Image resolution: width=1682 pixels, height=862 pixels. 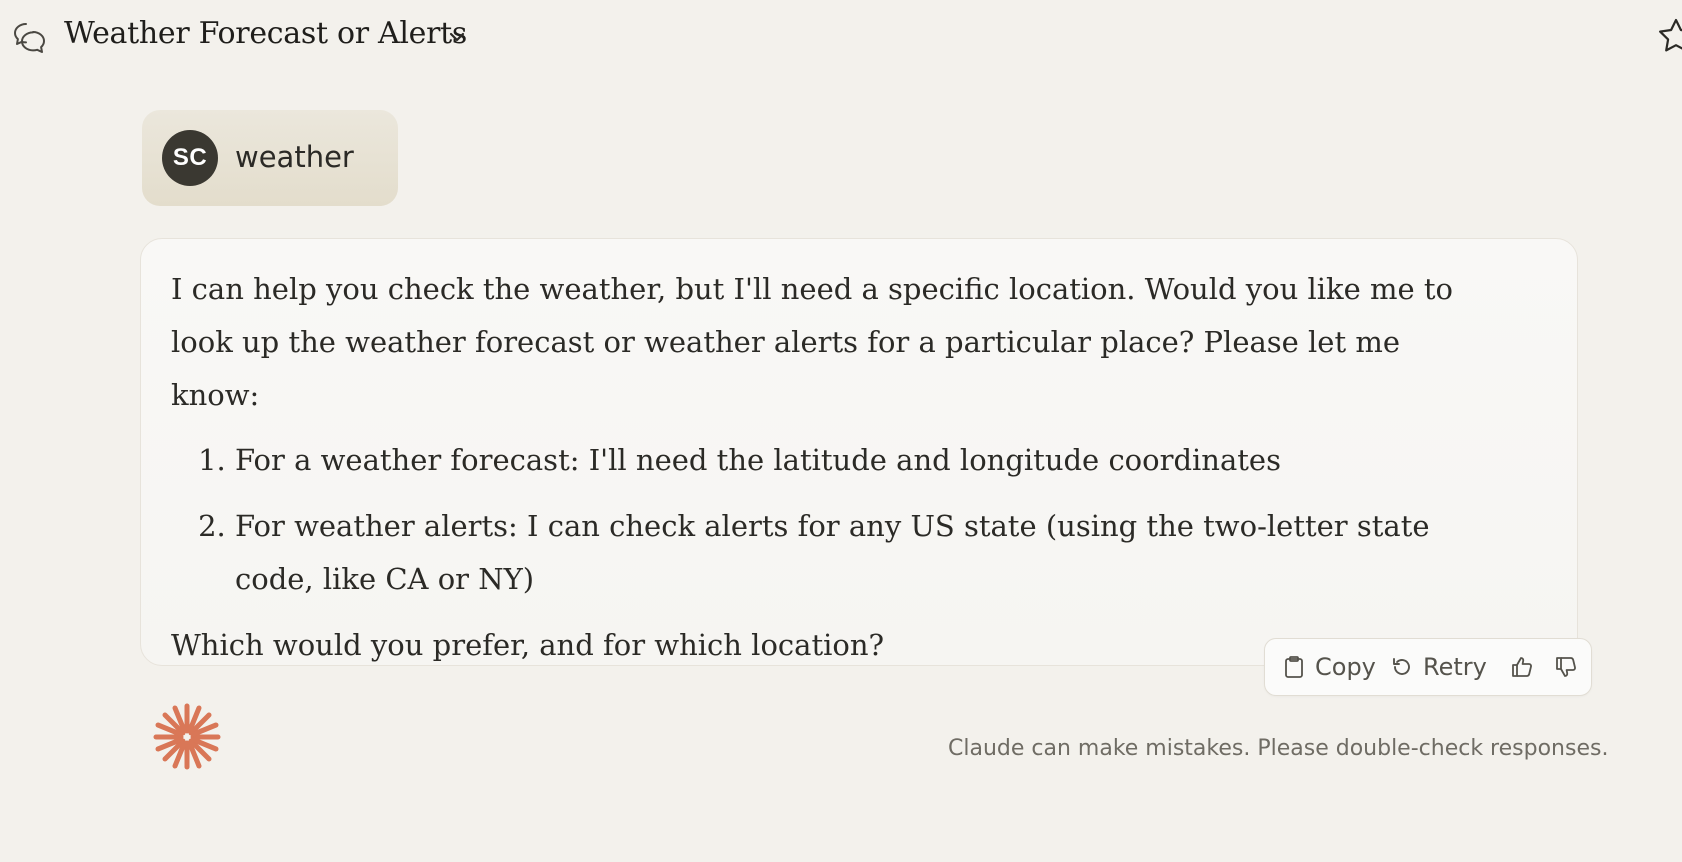 I want to click on copy-label: Copy, so click(x=1345, y=667).